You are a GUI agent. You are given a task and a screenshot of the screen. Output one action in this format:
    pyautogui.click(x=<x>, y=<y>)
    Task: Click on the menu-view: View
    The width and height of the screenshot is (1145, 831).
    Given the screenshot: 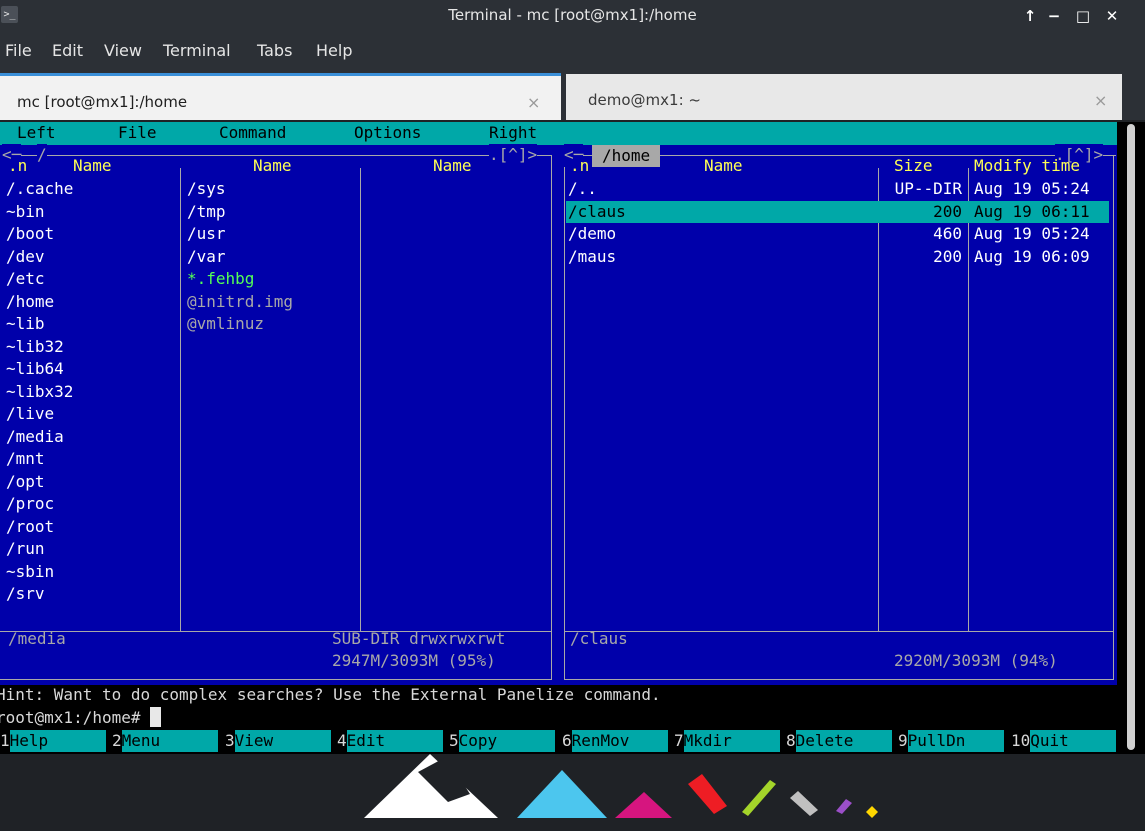 What is the action you would take?
    pyautogui.click(x=123, y=50)
    